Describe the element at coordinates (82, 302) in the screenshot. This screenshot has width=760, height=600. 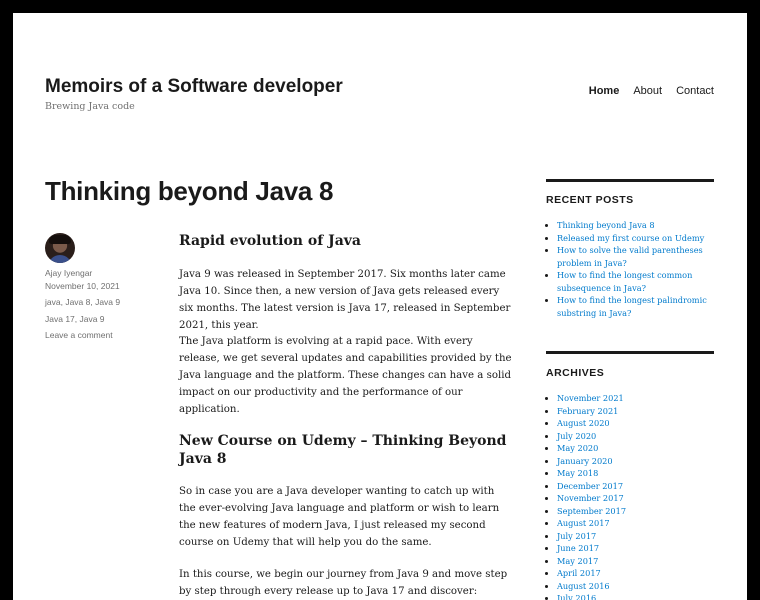
I see `post-tags-1: java, Java 8, Java 9` at that location.